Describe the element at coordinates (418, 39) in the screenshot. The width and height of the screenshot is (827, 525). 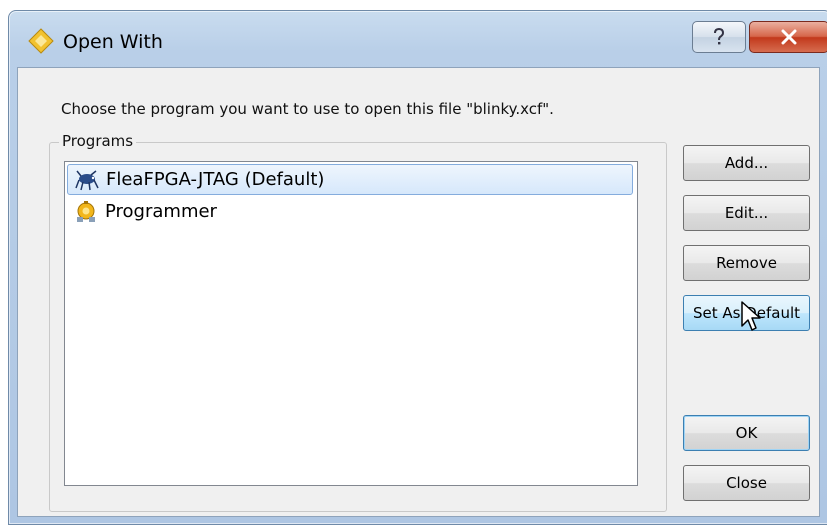
I see `title-bar: Open With` at that location.